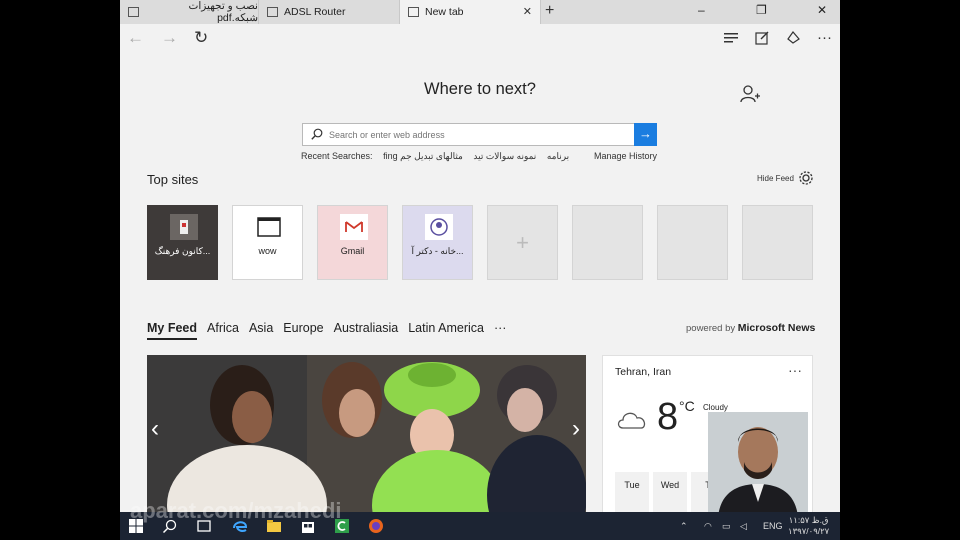 This screenshot has height=540, width=960. Describe the element at coordinates (776, 328) in the screenshot. I see `powered-by-brand: Microsoft News` at that location.